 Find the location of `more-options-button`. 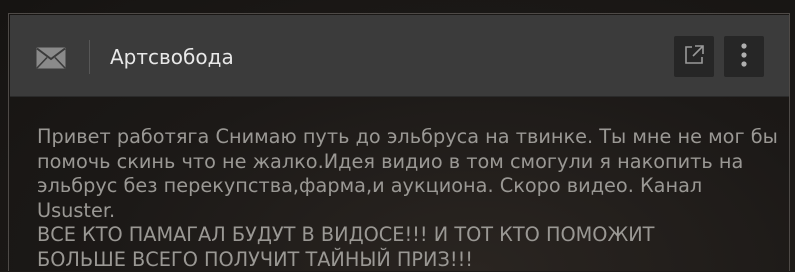

more-options-button is located at coordinates (744, 56).